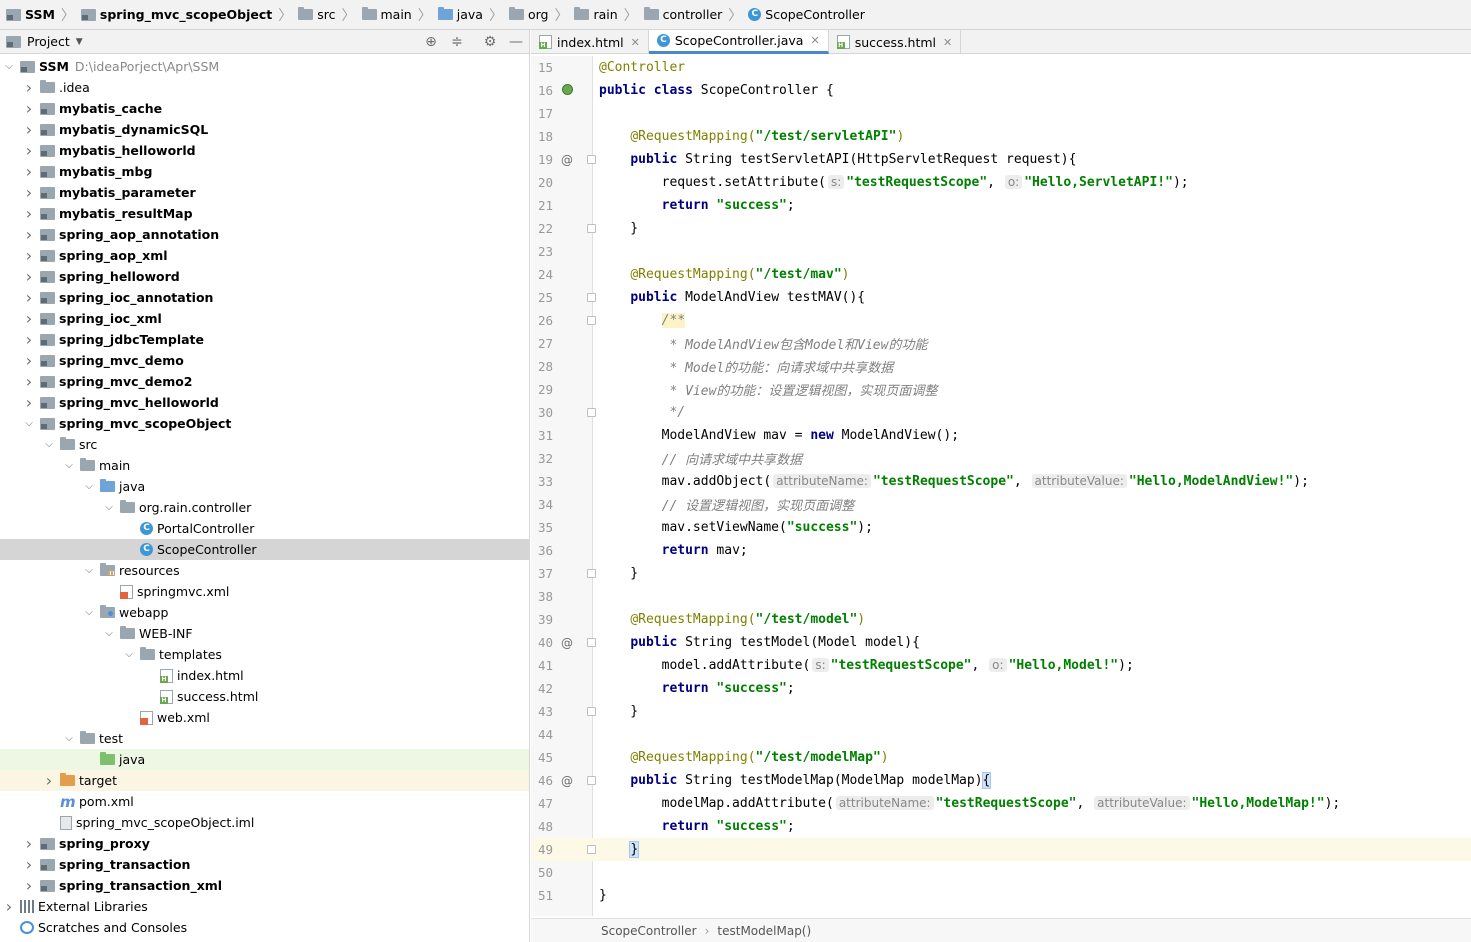  Describe the element at coordinates (264, 591) in the screenshot. I see `tree-node: springmvc.xml` at that location.